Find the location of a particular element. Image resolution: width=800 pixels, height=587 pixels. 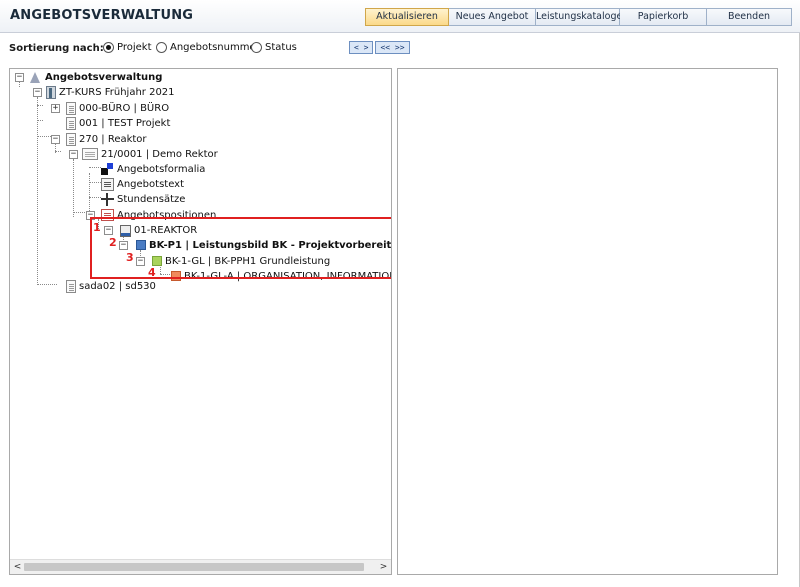

expand-toggle: + is located at coordinates (55, 108).